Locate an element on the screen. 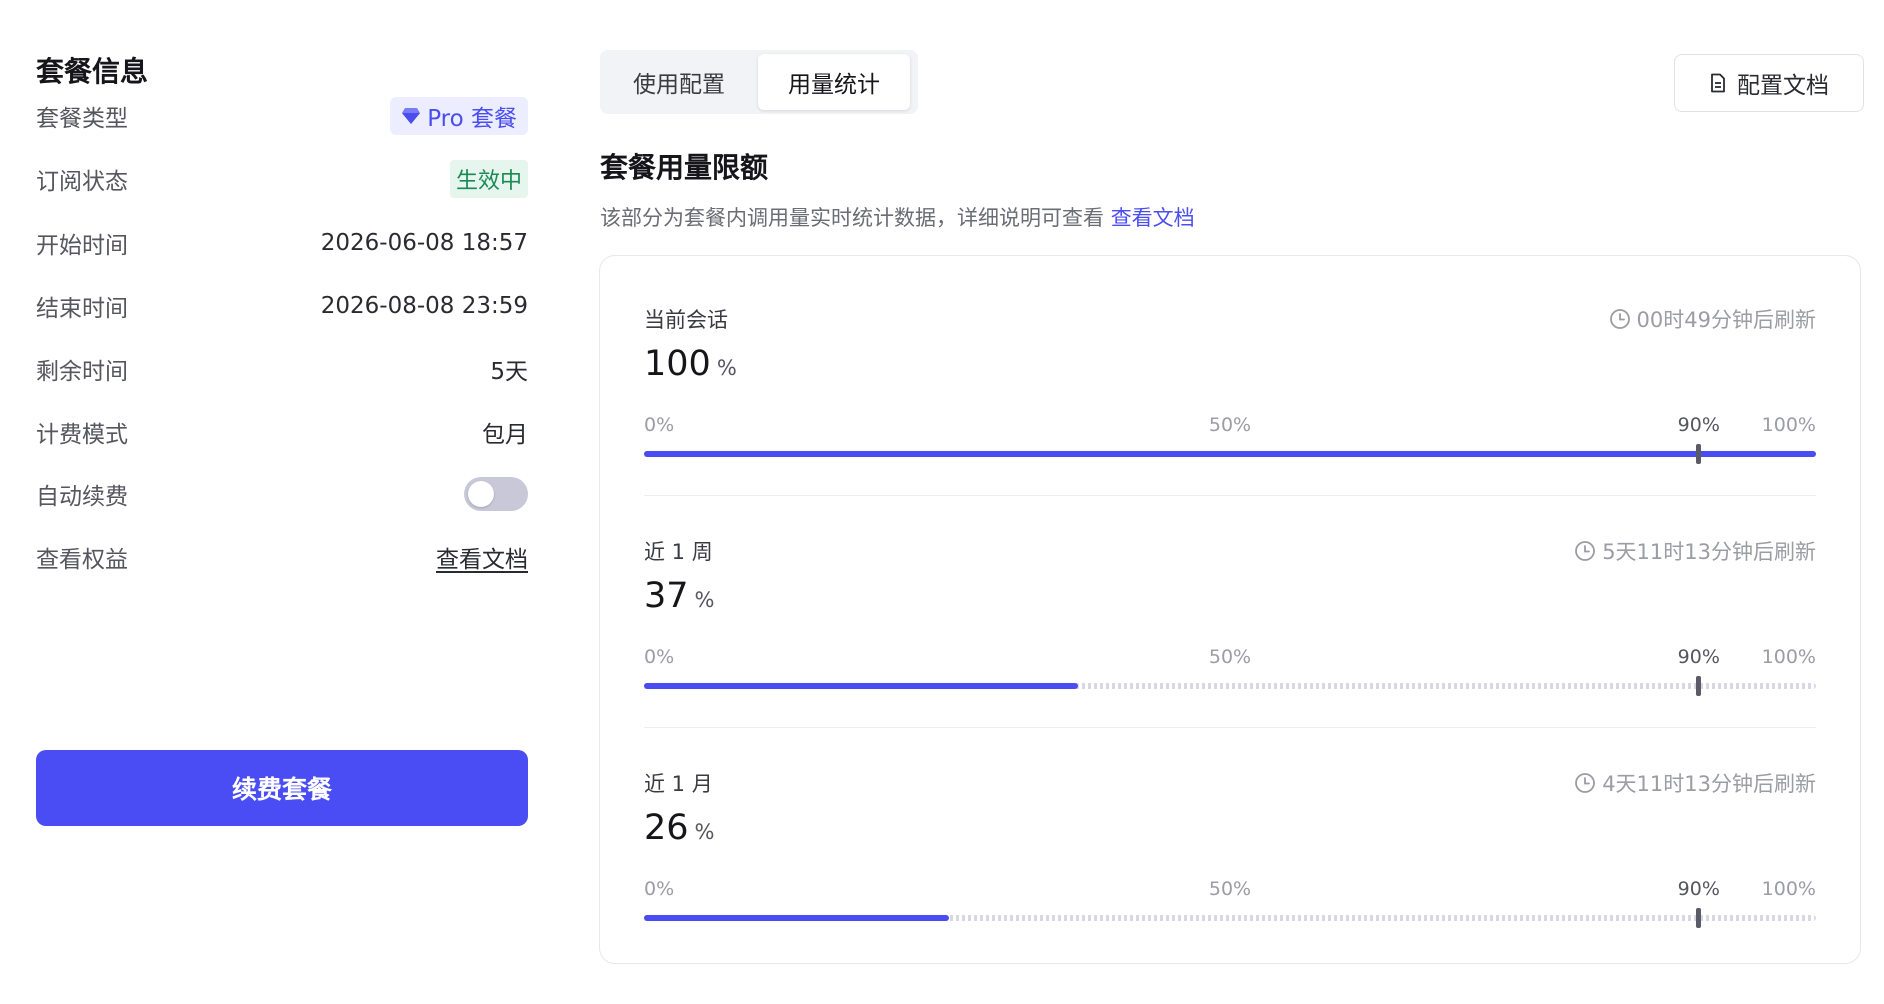 This screenshot has height=1004, width=1884. document-icon is located at coordinates (1718, 83).